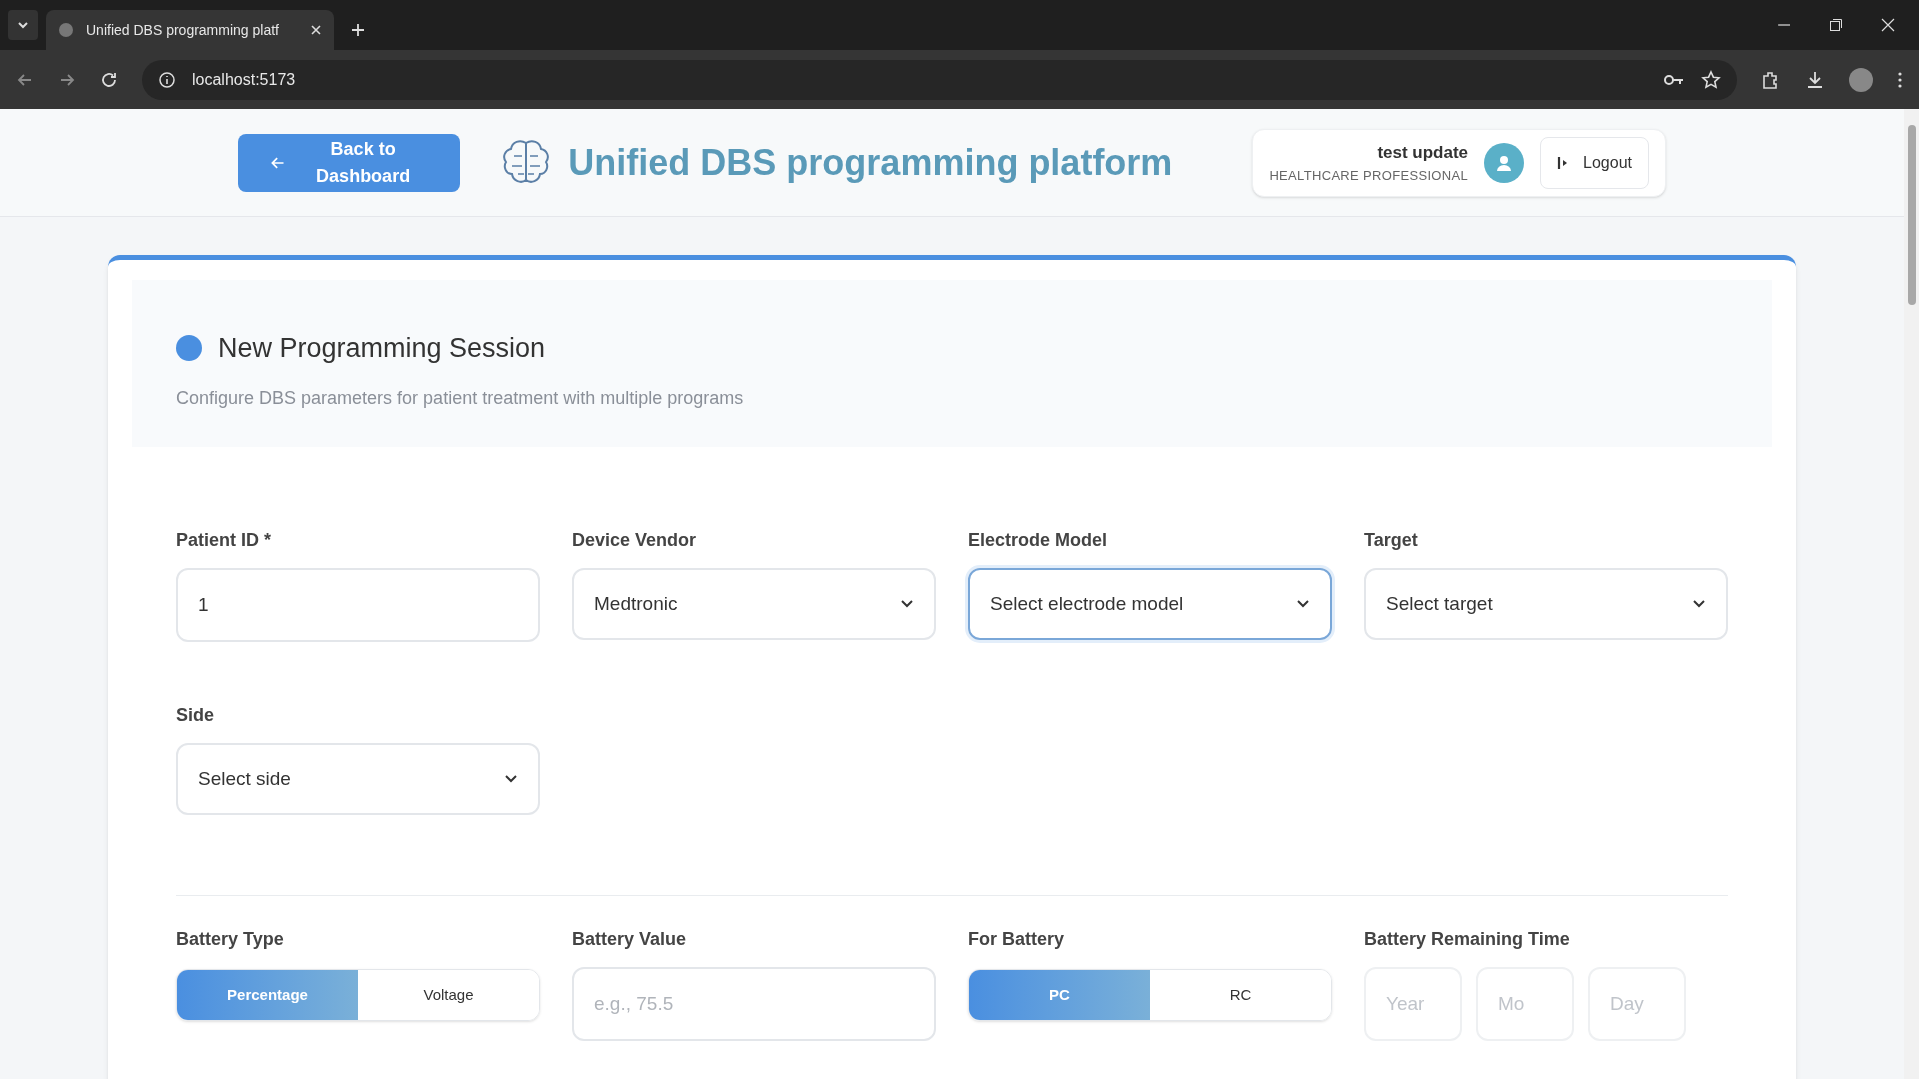 The image size is (1919, 1079). Describe the element at coordinates (635, 540) in the screenshot. I see `field-label: Device Vendor` at that location.